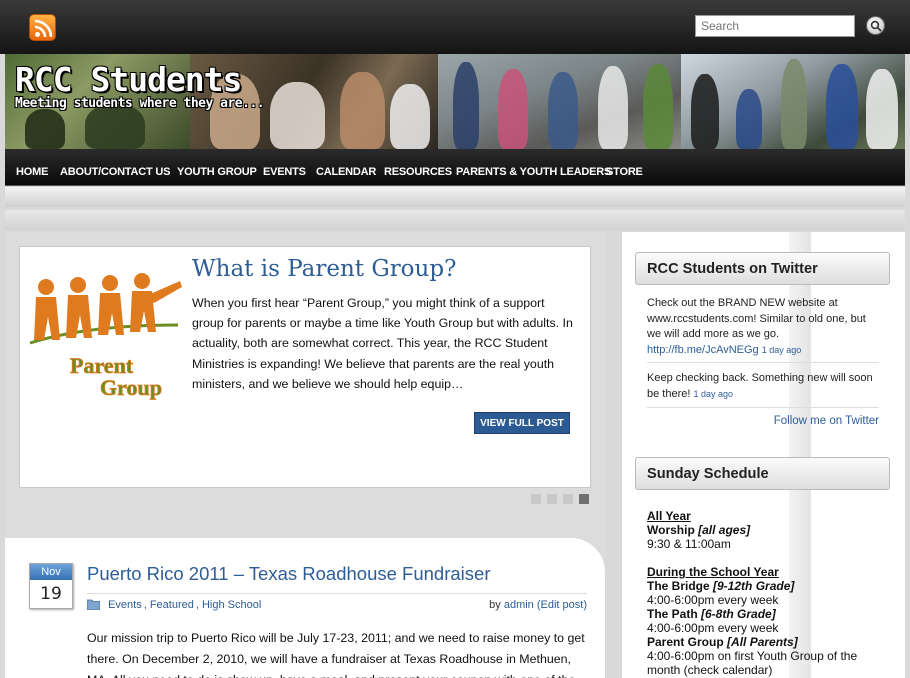 The width and height of the screenshot is (910, 678). What do you see at coordinates (217, 172) in the screenshot?
I see `nav-youth-group: YOUTH GROUP` at bounding box center [217, 172].